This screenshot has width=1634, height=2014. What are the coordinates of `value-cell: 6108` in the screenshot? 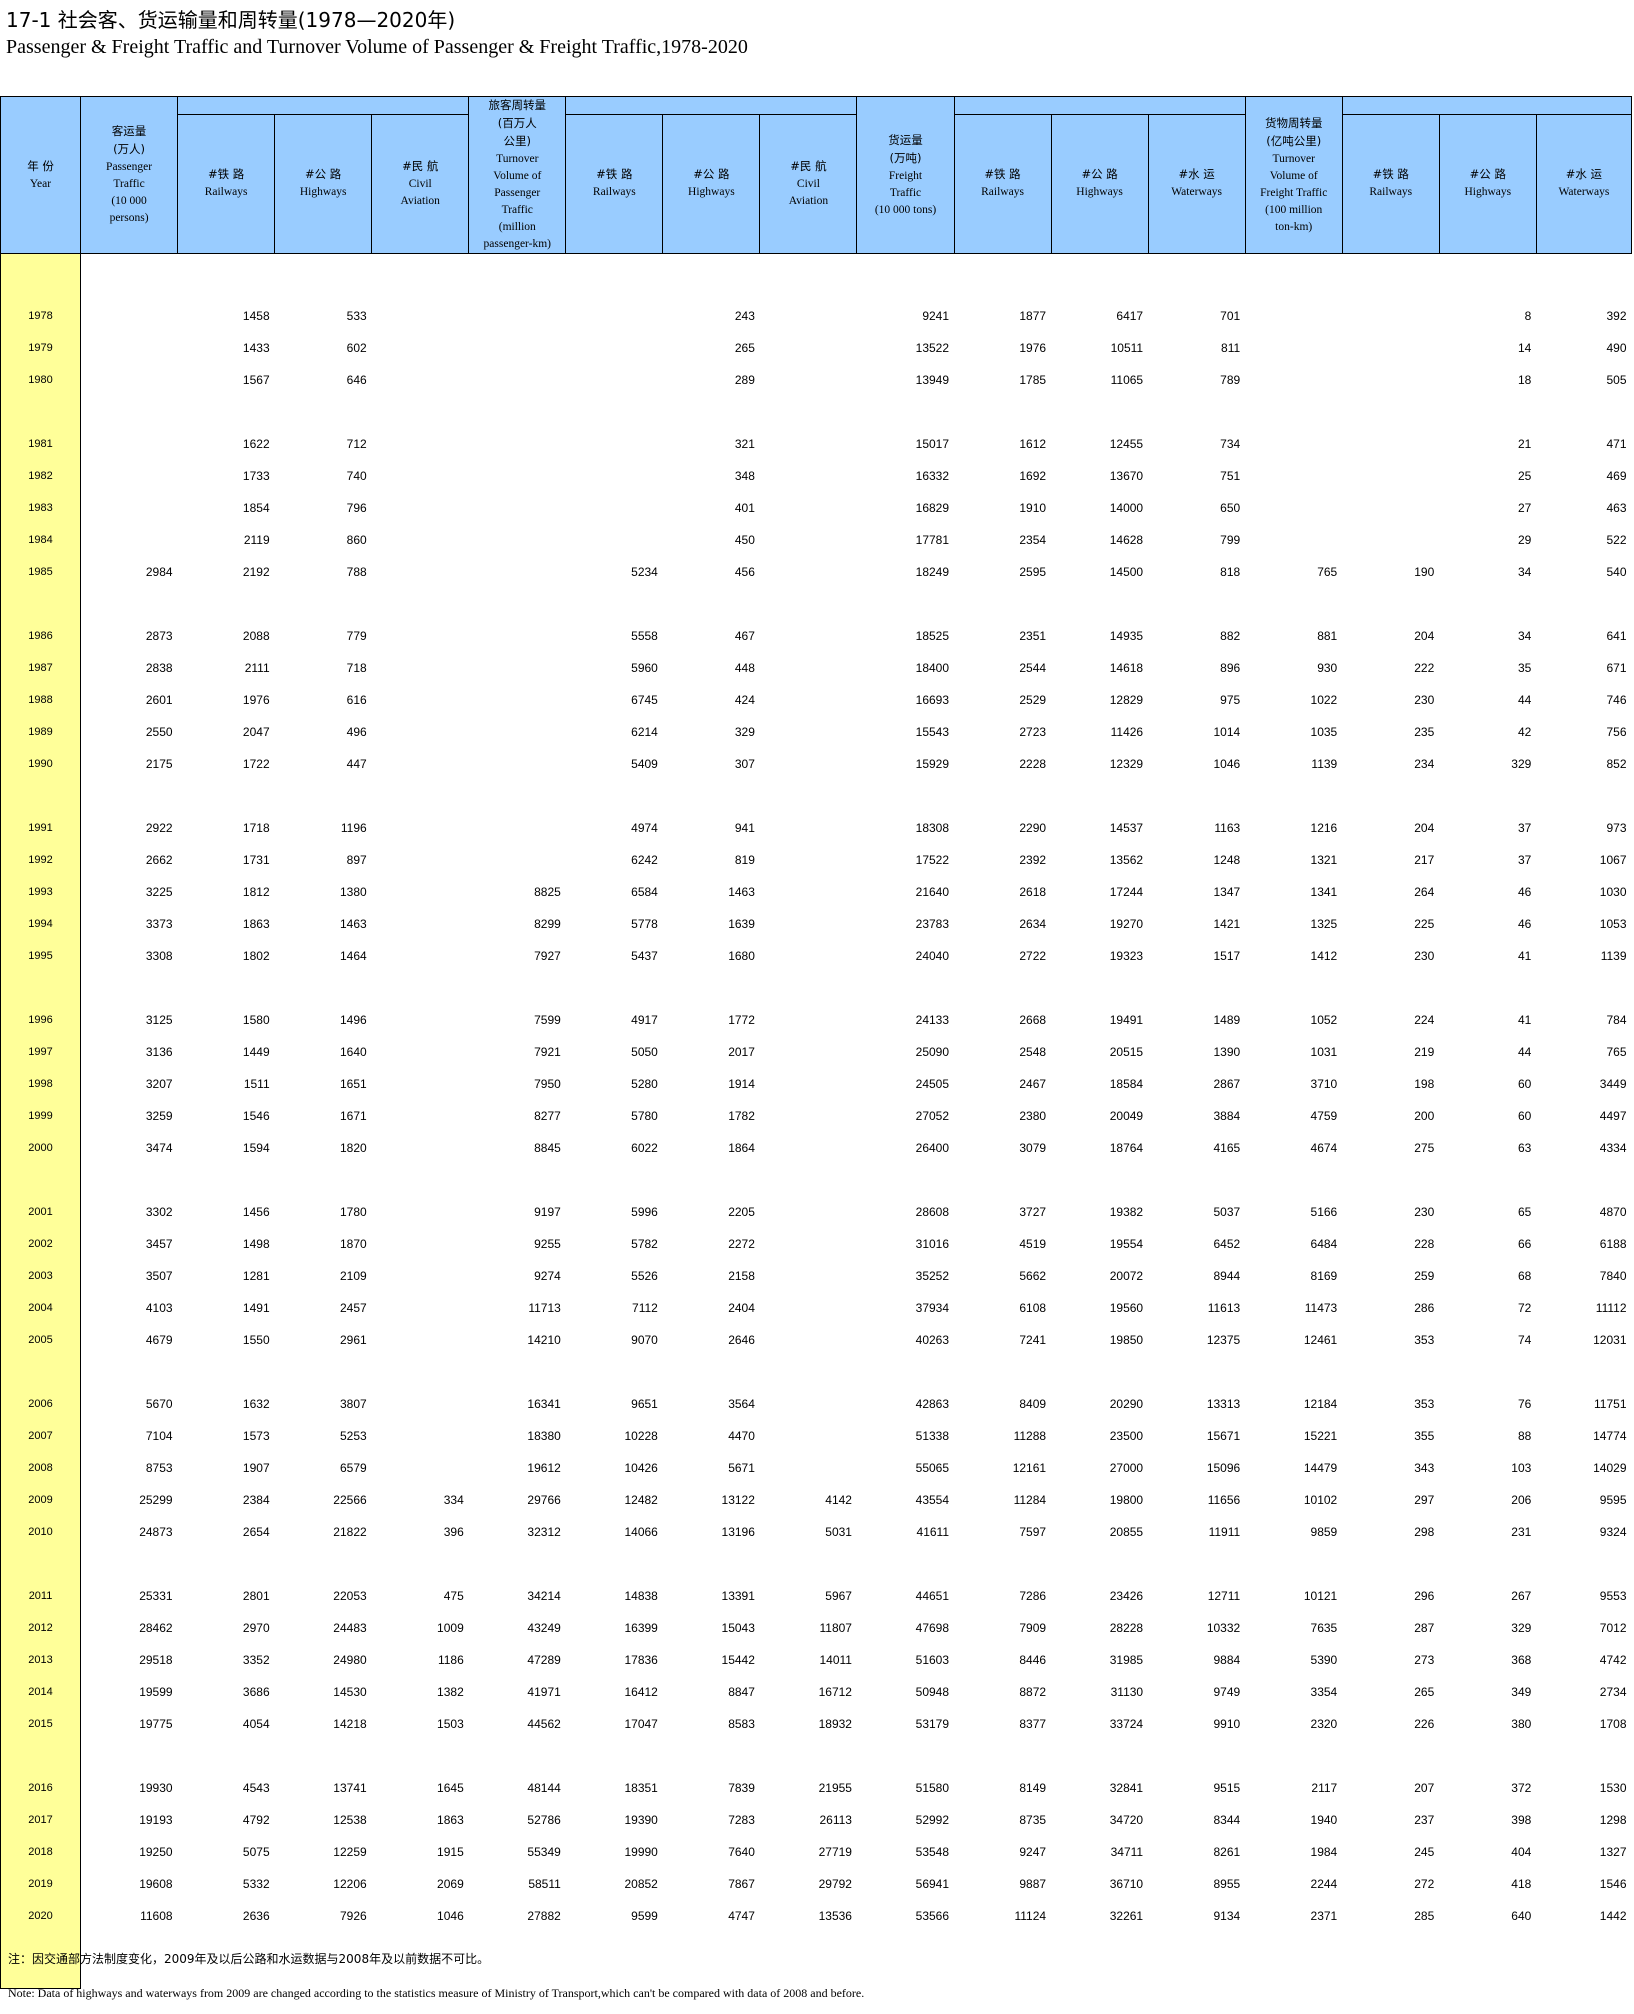 It's located at (1033, 1308).